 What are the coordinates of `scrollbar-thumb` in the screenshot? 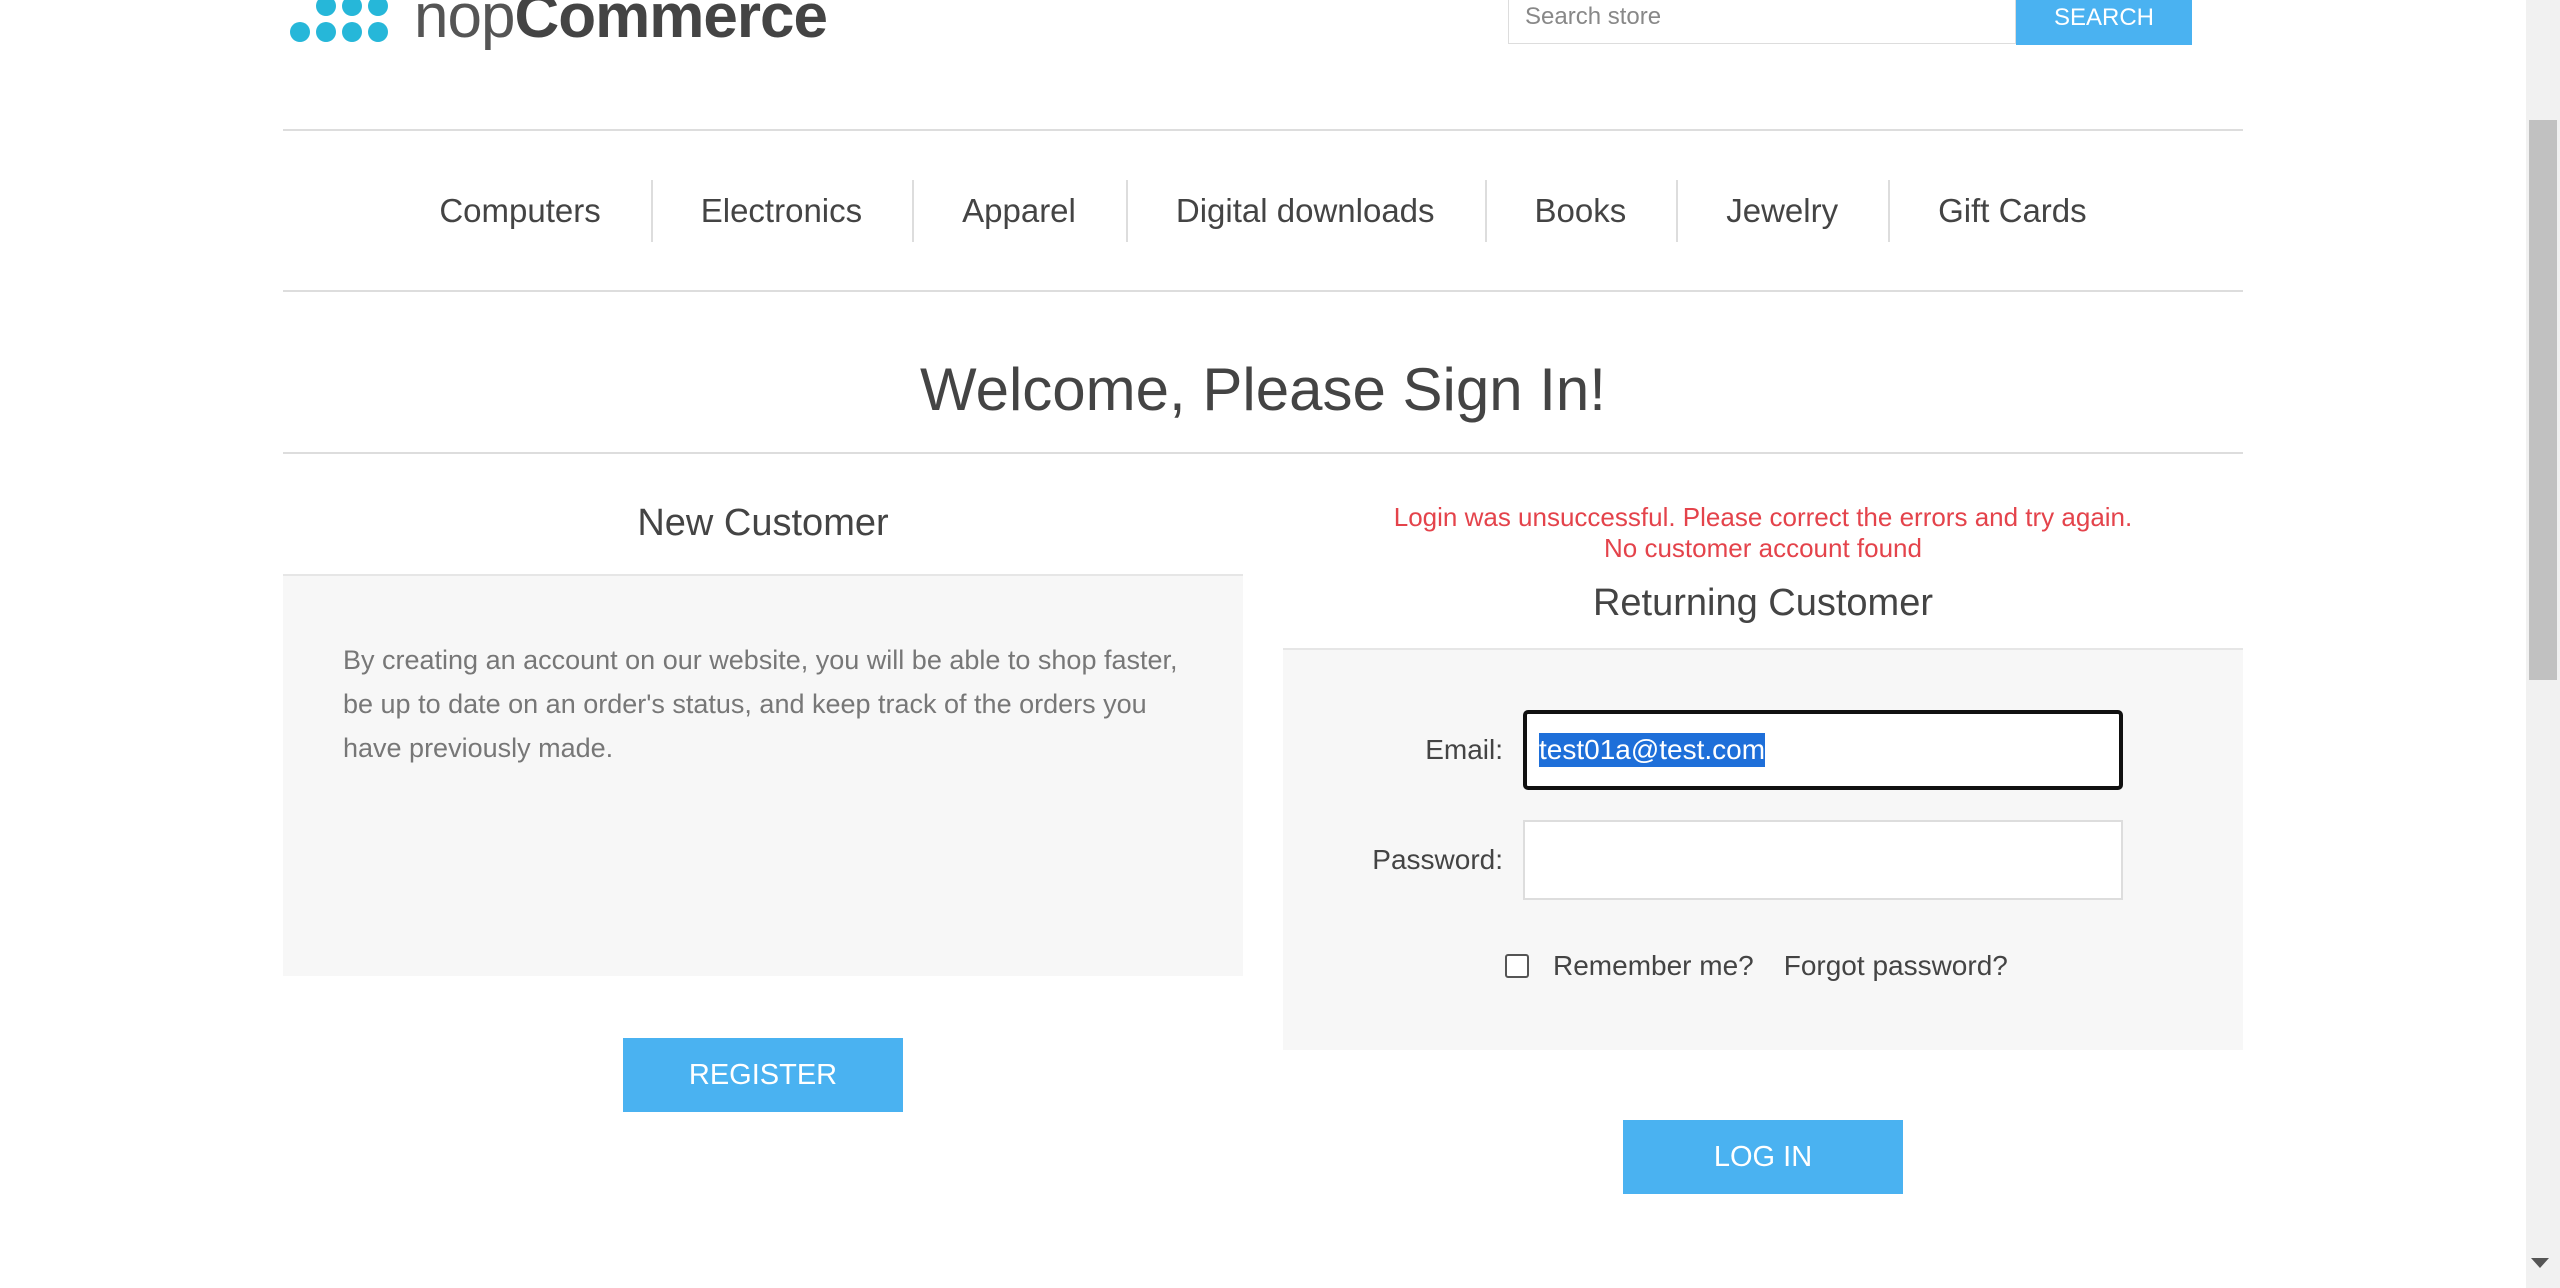 It's located at (2543, 400).